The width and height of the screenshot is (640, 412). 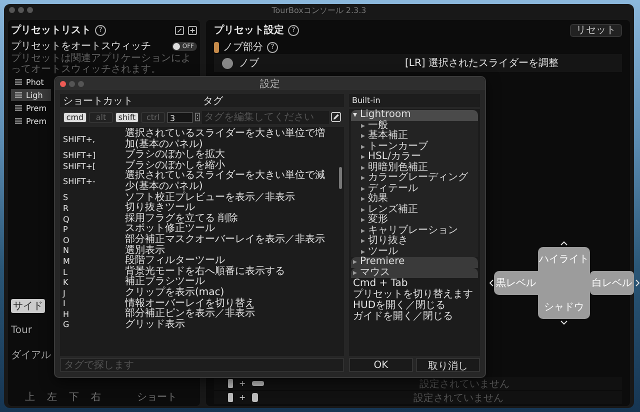 I want to click on autoswitch-description: プリセットは関連アプリケーションによってオートスウィッチされます。, so click(x=101, y=64).